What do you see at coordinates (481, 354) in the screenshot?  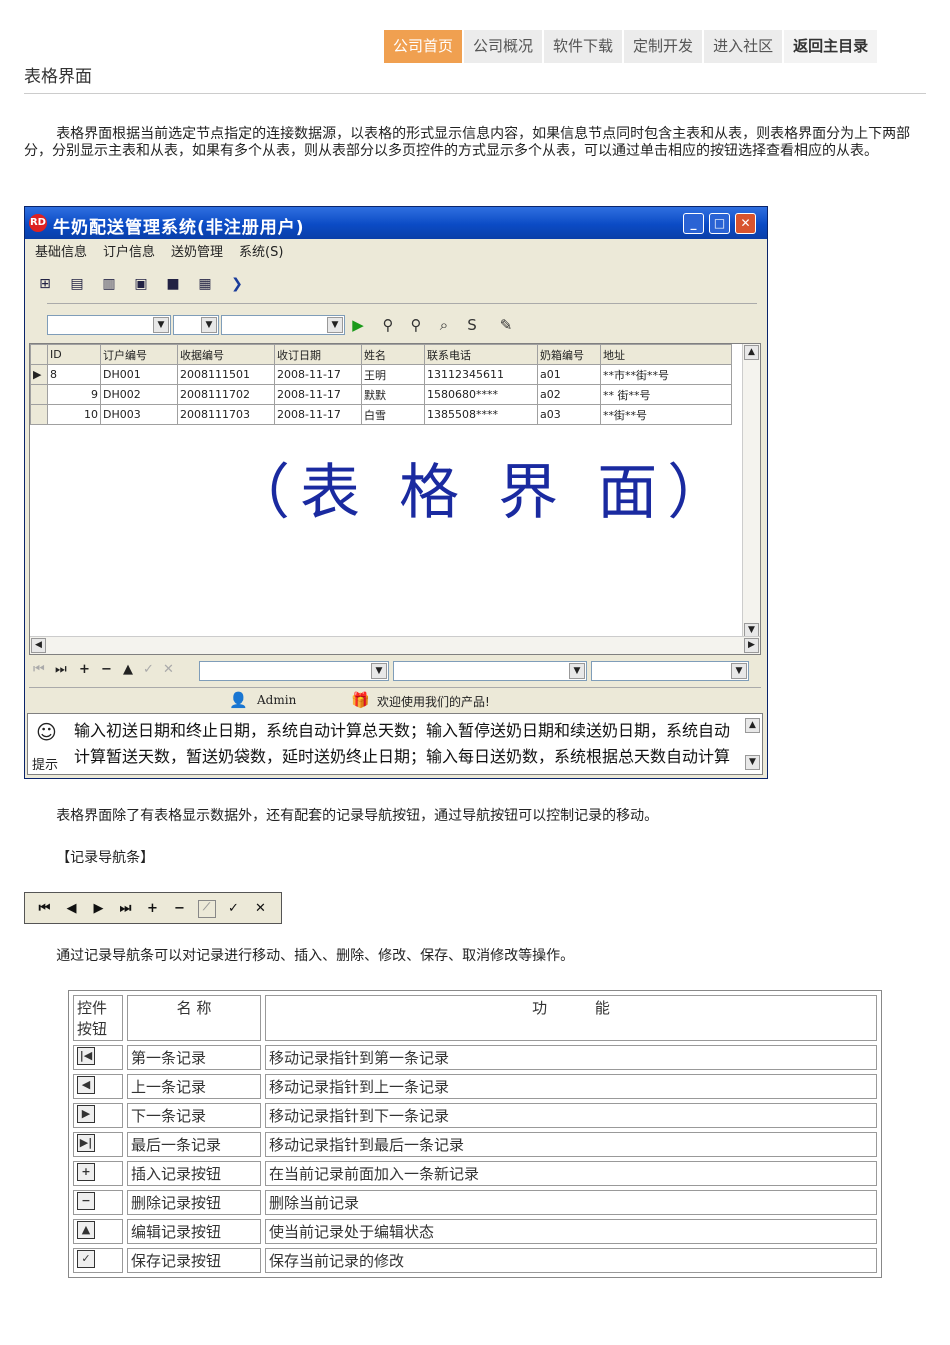 I see `column-header: 联系电话` at bounding box center [481, 354].